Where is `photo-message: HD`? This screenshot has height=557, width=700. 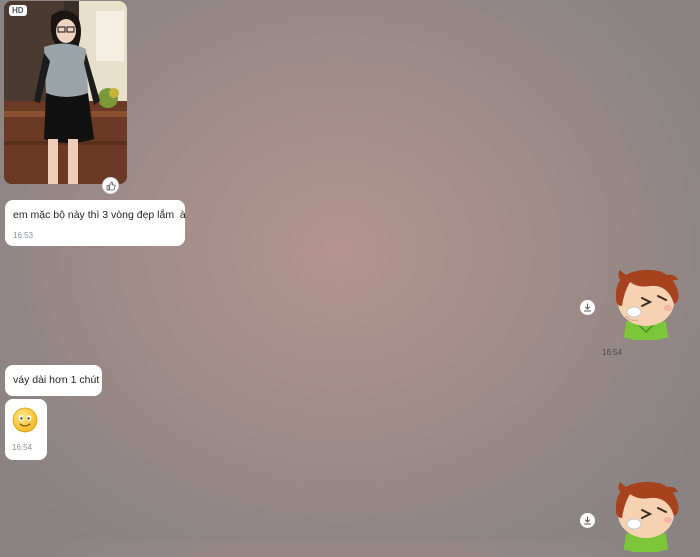 photo-message: HD is located at coordinates (65, 92).